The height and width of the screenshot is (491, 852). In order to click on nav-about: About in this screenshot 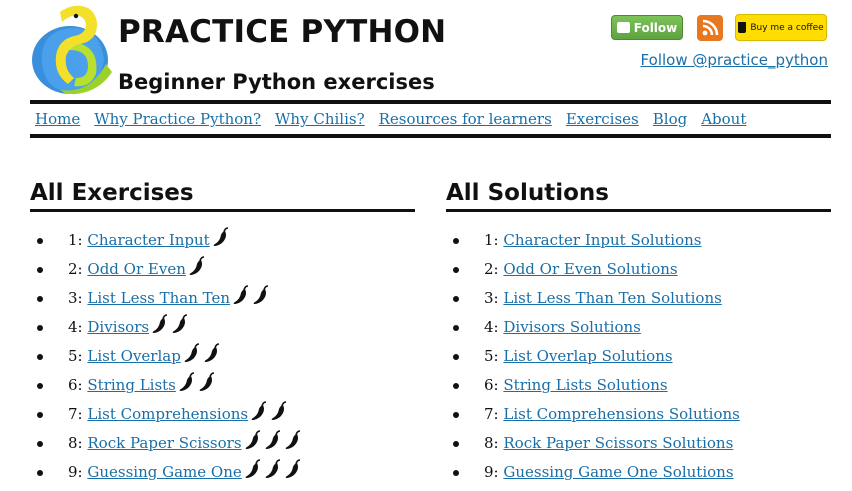, I will do `click(723, 119)`.